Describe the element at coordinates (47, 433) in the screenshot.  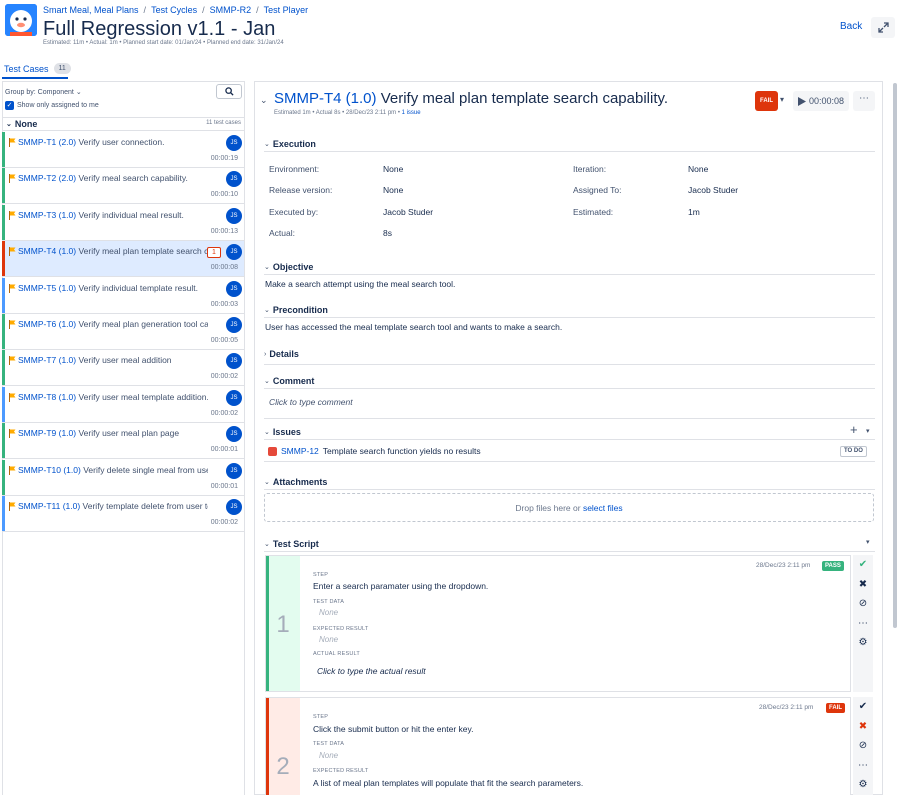
I see `test-case-key: SMMP-T9 (1.0)` at that location.